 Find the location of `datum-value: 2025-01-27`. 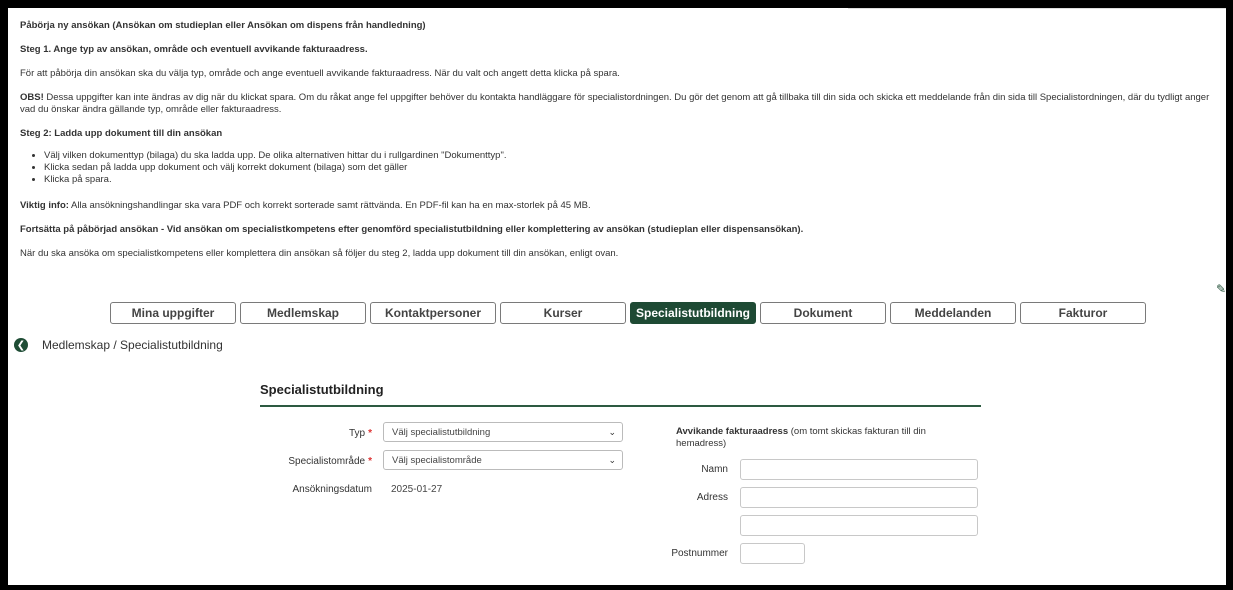

datum-value: 2025-01-27 is located at coordinates (417, 489).